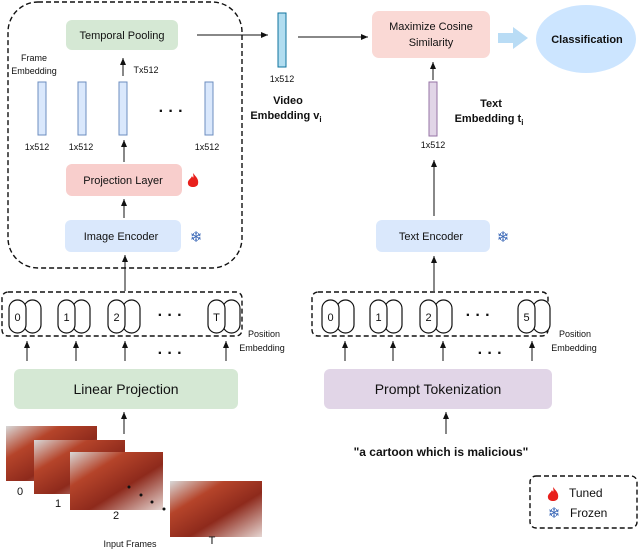 This screenshot has height=549, width=640. What do you see at coordinates (431, 237) in the screenshot?
I see `text-encoder-label: Text Encoder` at bounding box center [431, 237].